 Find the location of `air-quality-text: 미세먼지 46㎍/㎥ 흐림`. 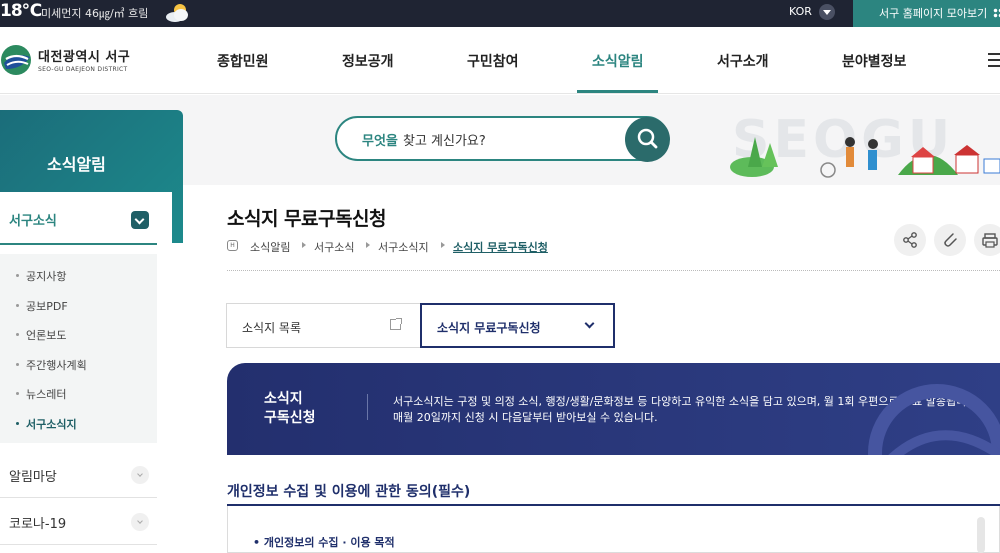

air-quality-text: 미세먼지 46㎍/㎥ 흐림 is located at coordinates (95, 13).